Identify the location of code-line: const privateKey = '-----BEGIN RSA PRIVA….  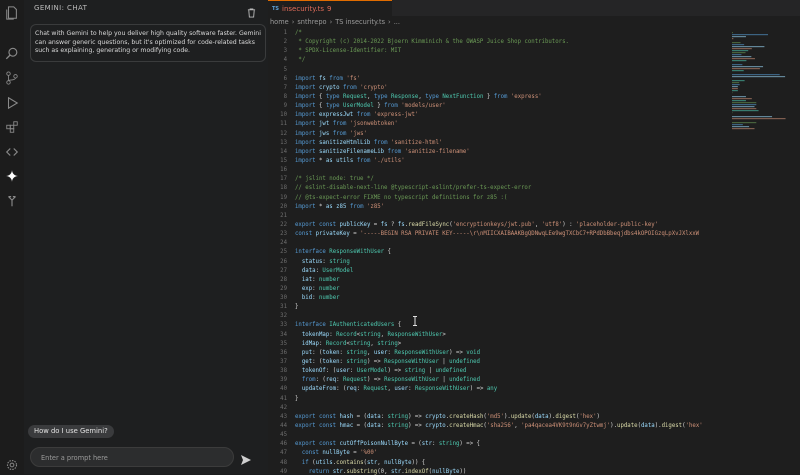
(497, 234).